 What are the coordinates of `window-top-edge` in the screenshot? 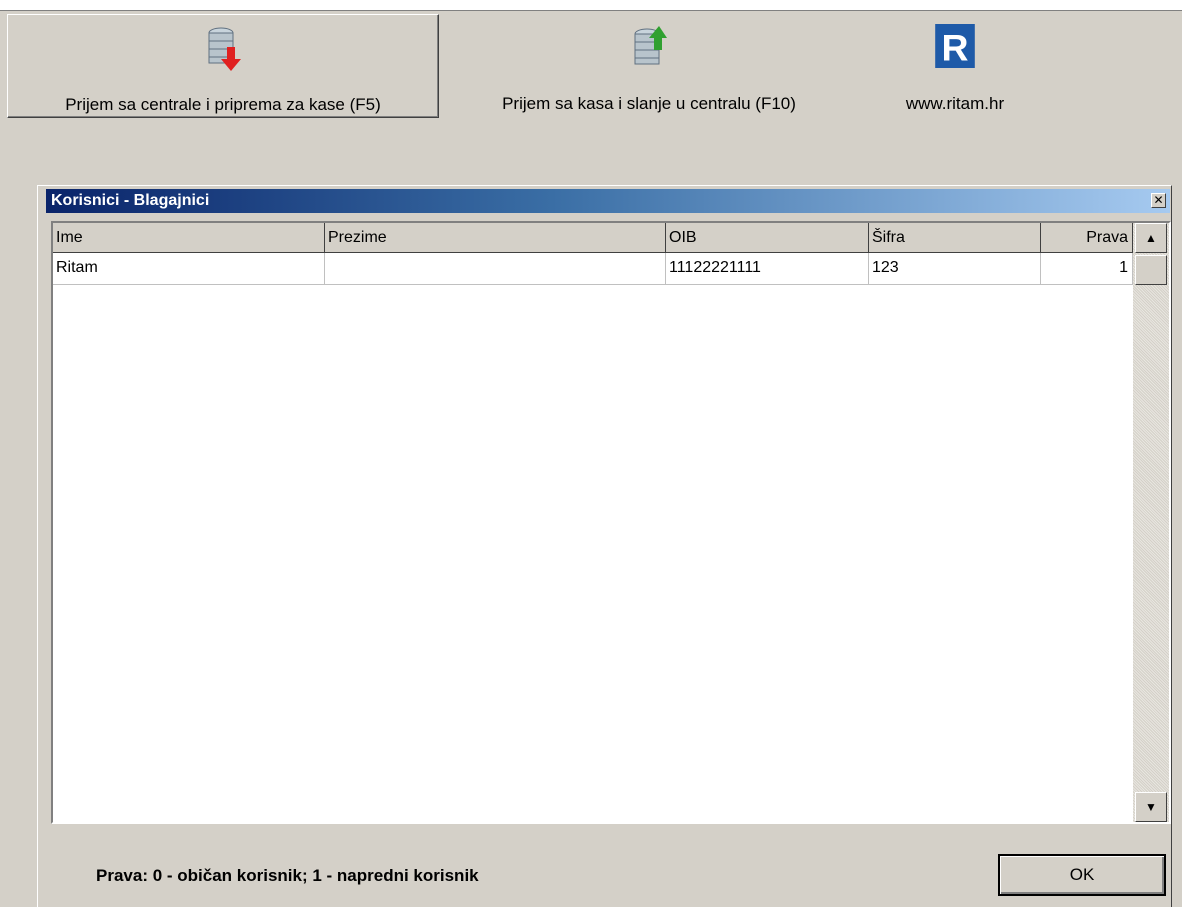 It's located at (591, 5).